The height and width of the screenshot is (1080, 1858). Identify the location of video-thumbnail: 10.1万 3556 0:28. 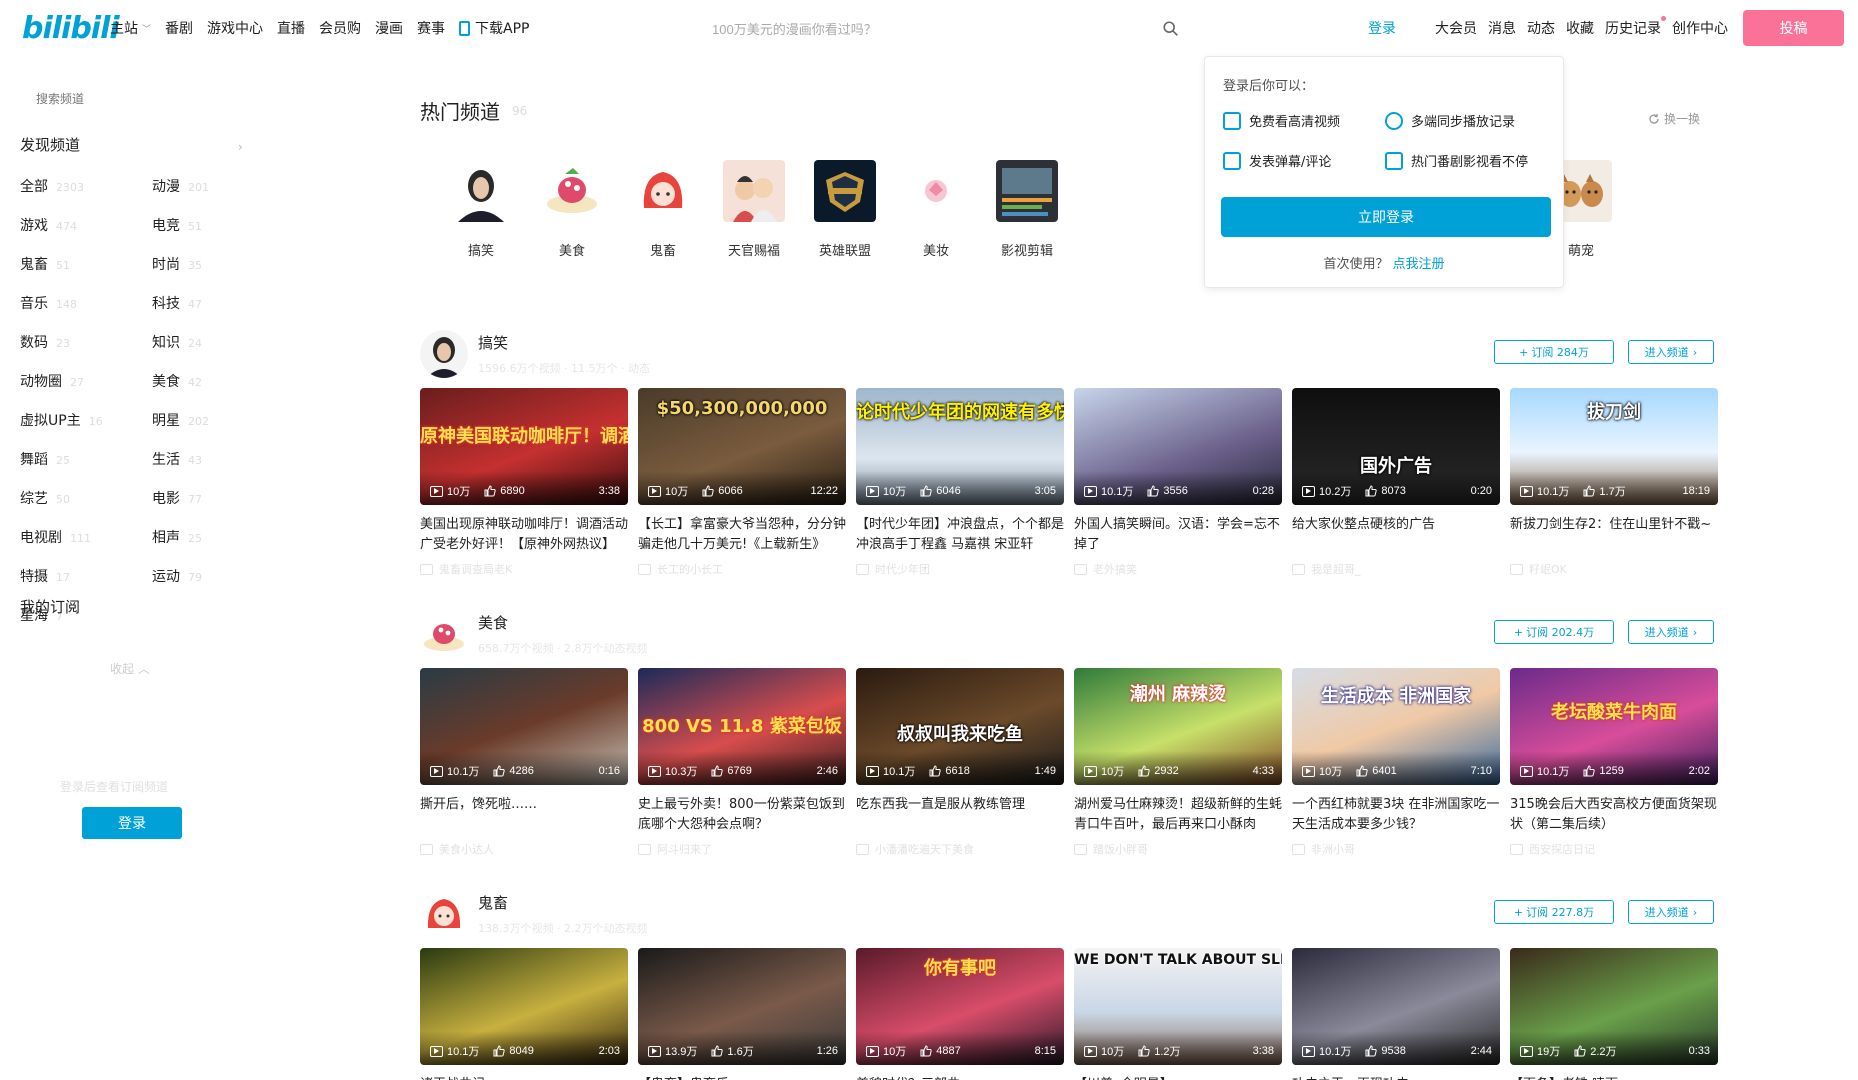
(1178, 446).